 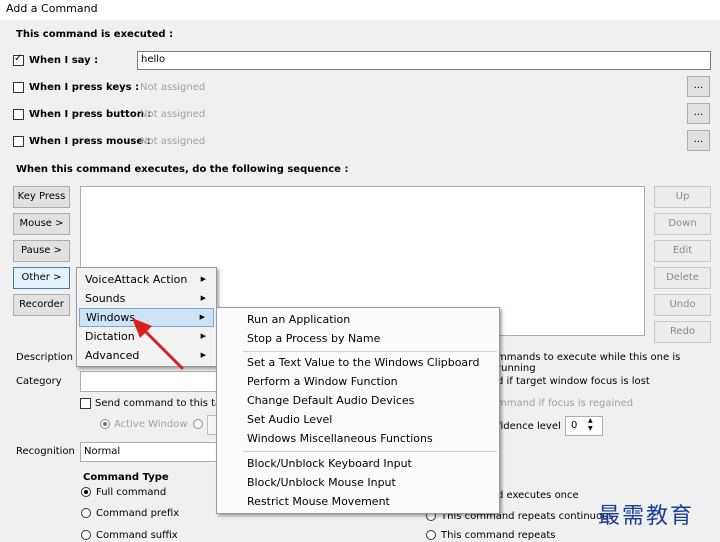 What do you see at coordinates (86, 492) in the screenshot?
I see `full-command-radio` at bounding box center [86, 492].